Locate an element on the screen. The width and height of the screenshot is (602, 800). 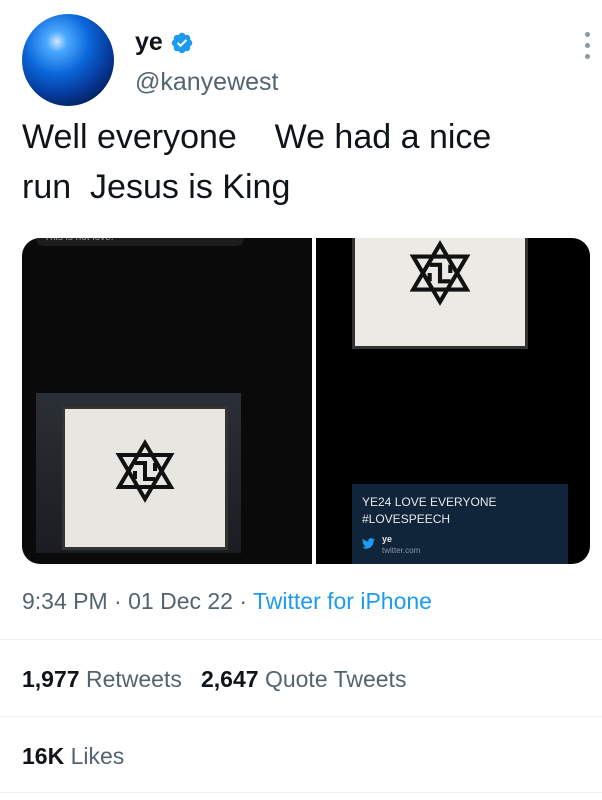
twitter-bird-icon is located at coordinates (368, 543).